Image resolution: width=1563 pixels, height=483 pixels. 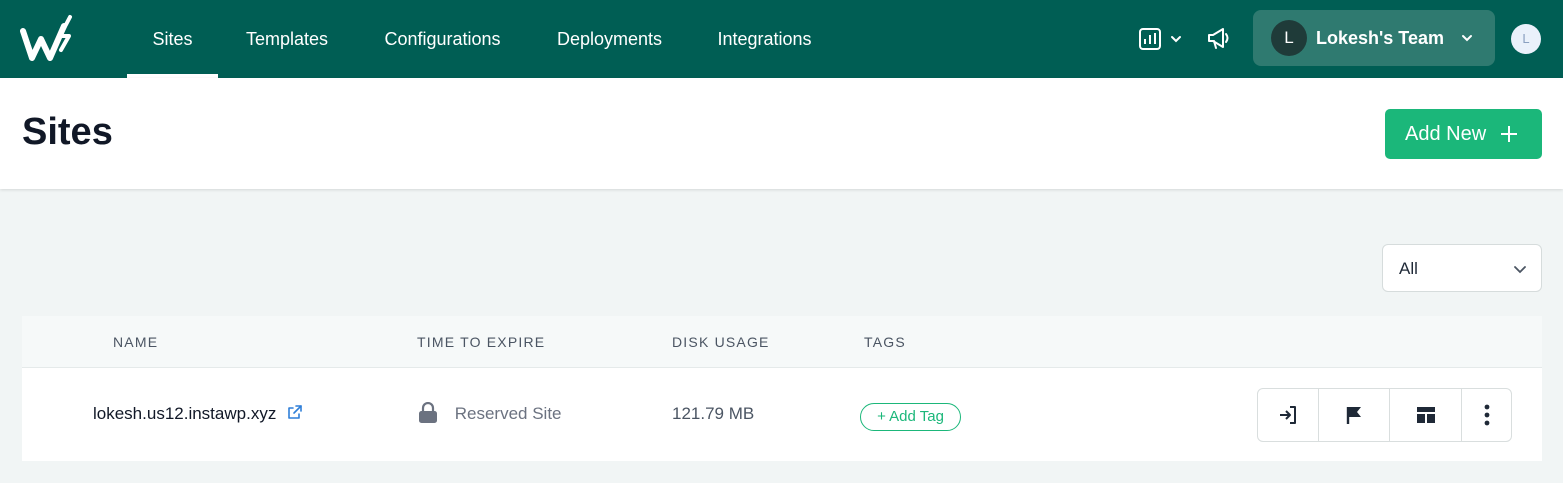 I want to click on column-header-time-to-expire: TIME TO EXPIRE, so click(x=481, y=342).